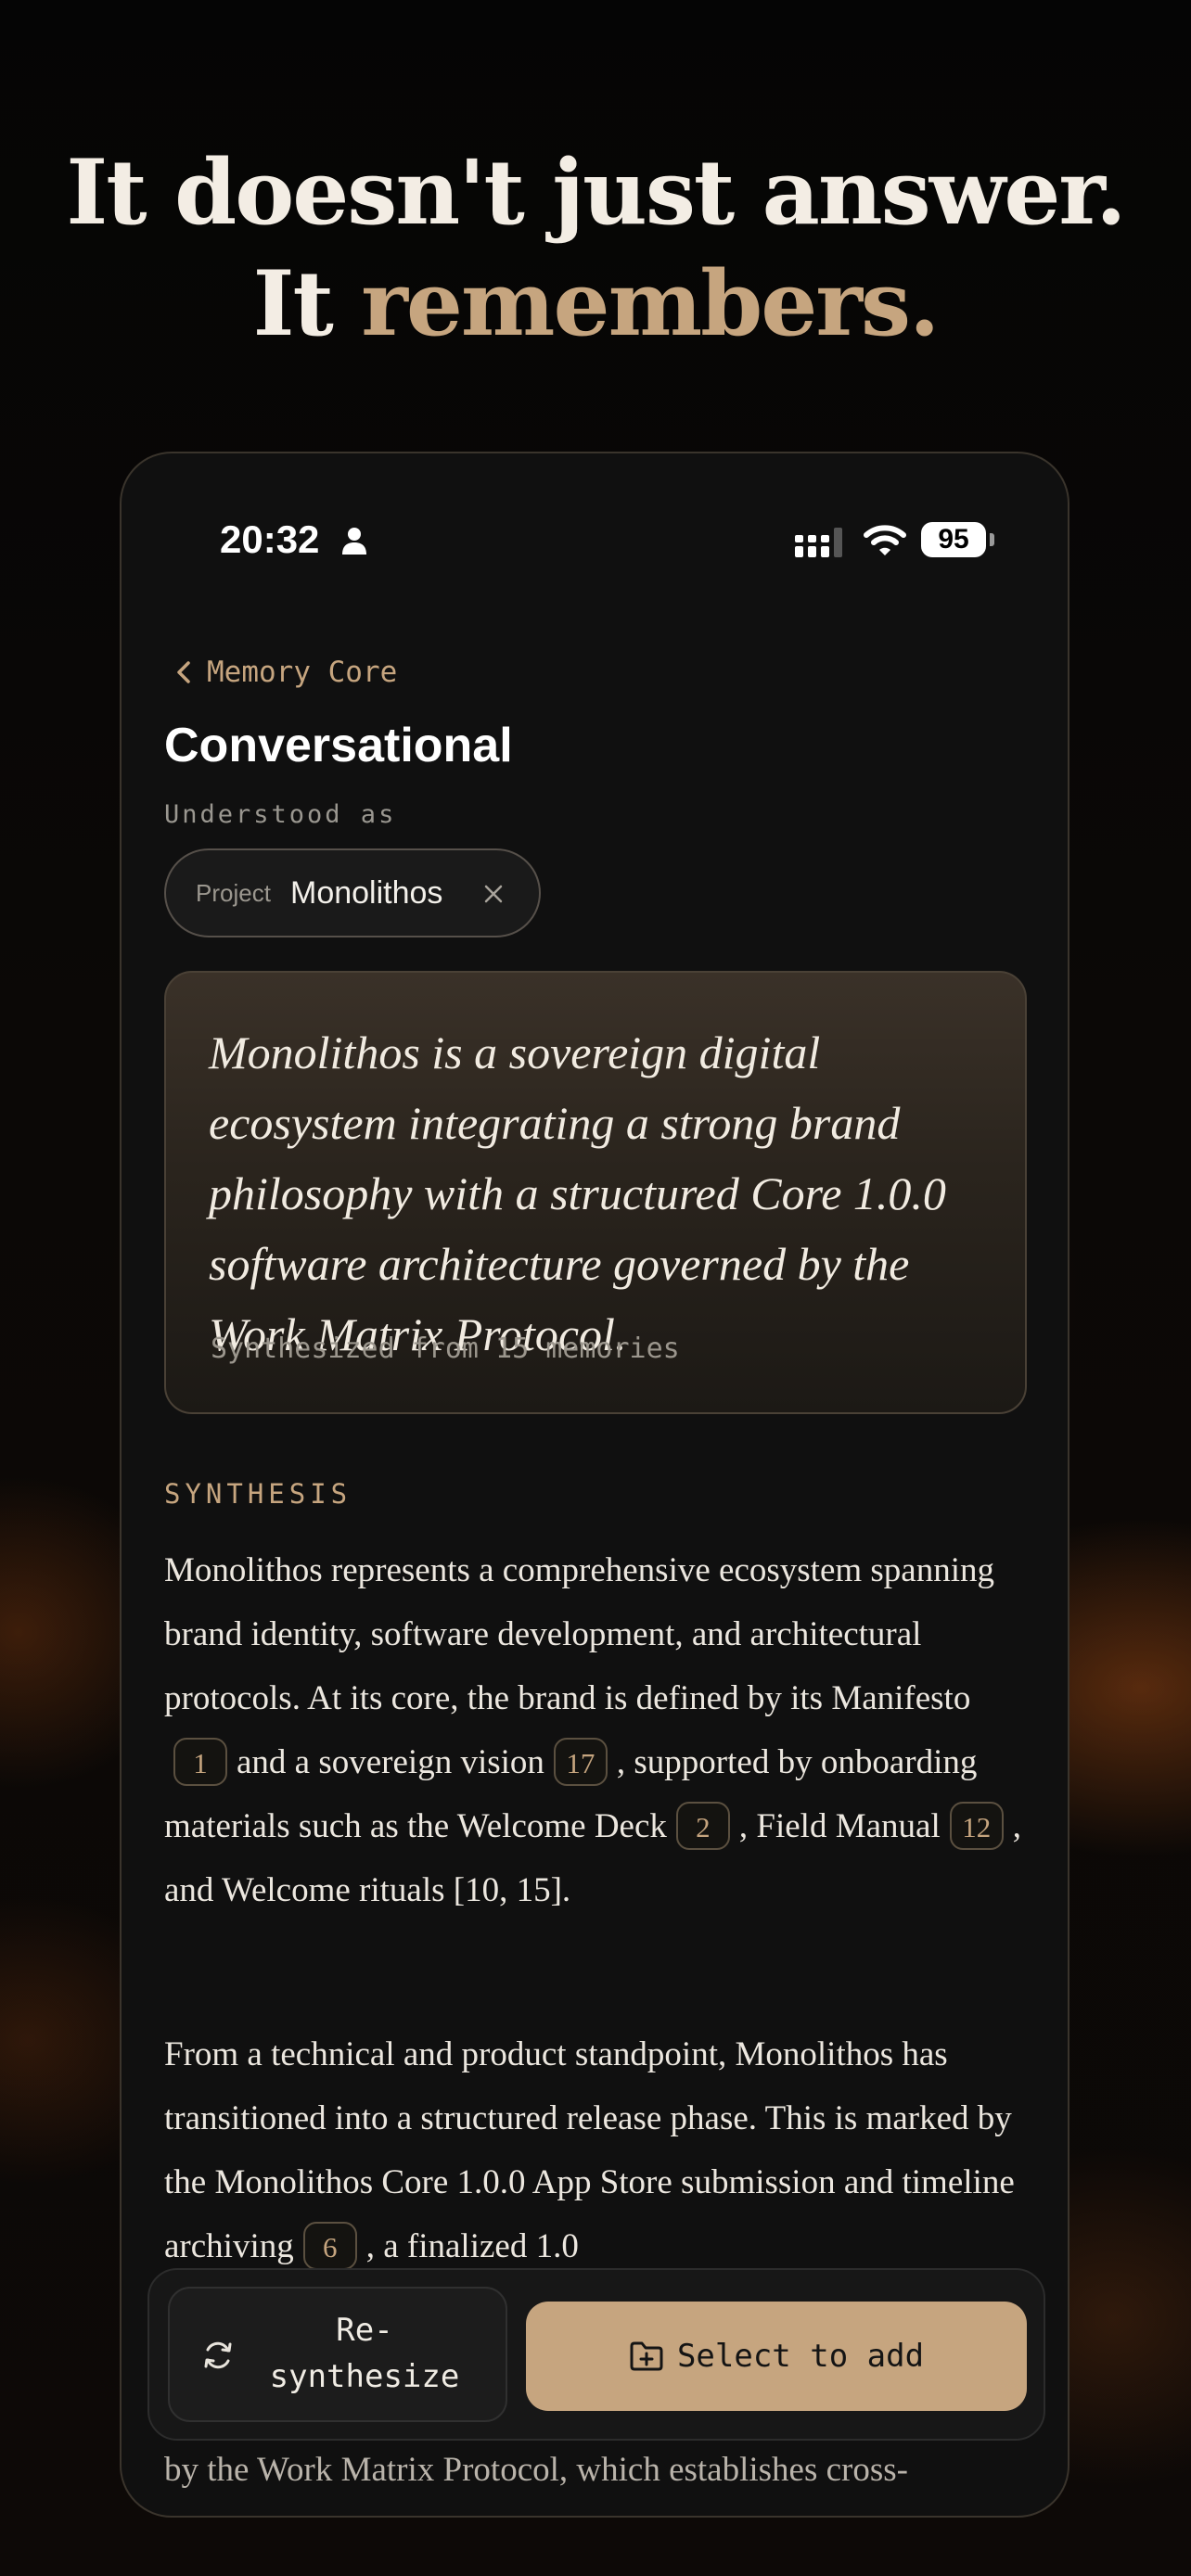 The width and height of the screenshot is (1191, 2576). I want to click on citation-badge: 1, so click(200, 1761).